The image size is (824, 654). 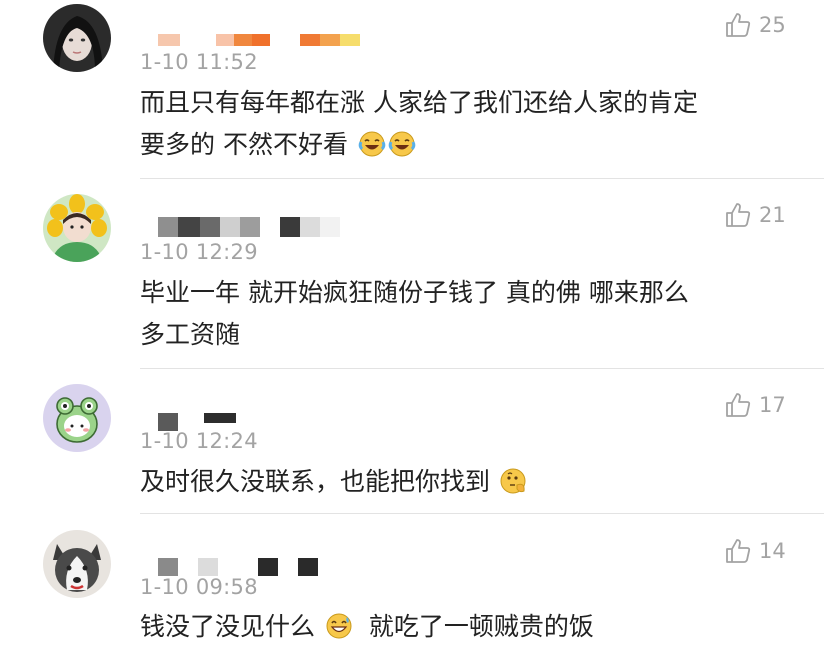 What do you see at coordinates (755, 405) in the screenshot?
I see `like-button: 17` at bounding box center [755, 405].